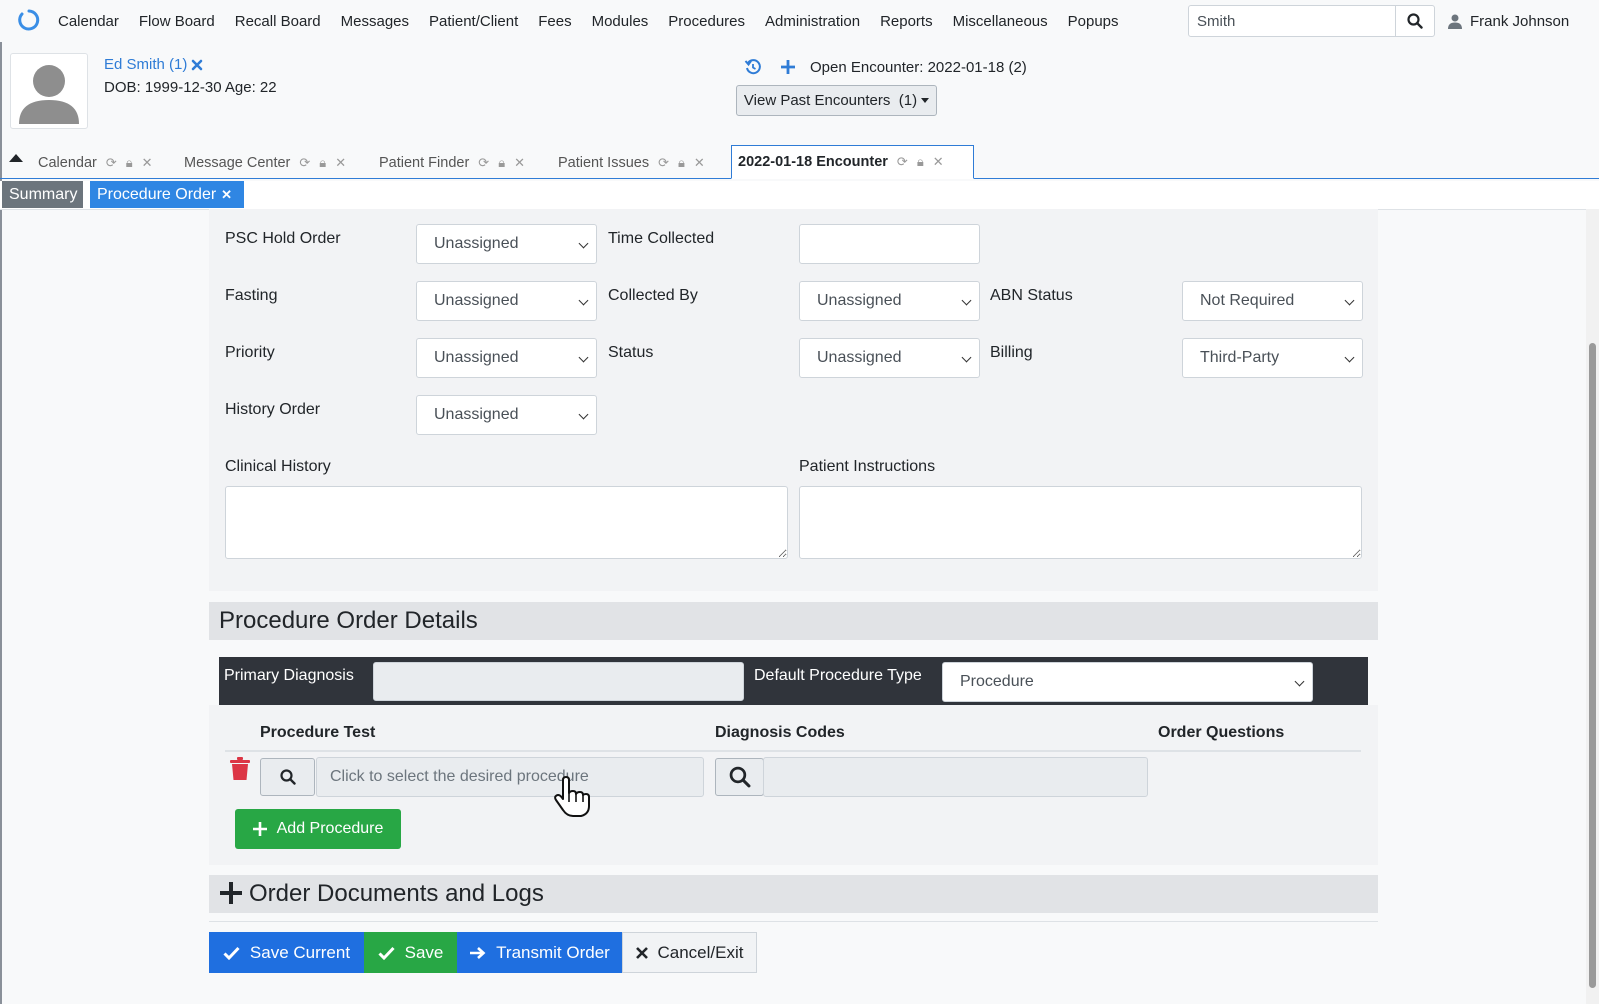 Image resolution: width=1599 pixels, height=1004 pixels. I want to click on tab-calendar: Calendar ⟳ 🔒︎ ✕, so click(95, 163).